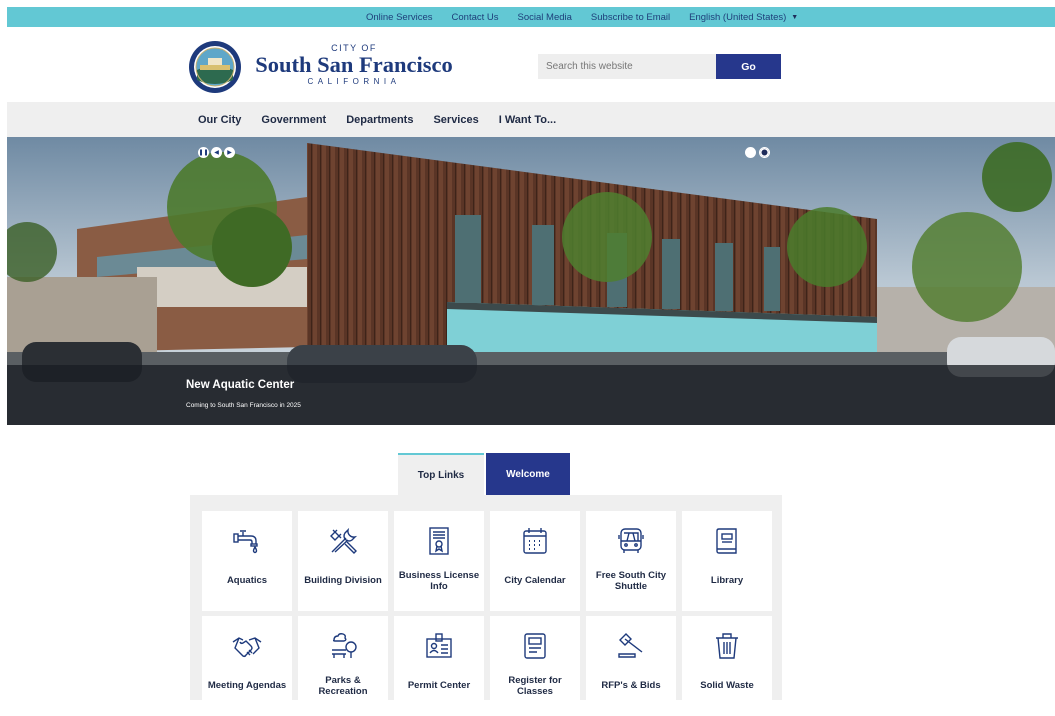  What do you see at coordinates (535, 561) in the screenshot?
I see `tile-city-calendar: City Calendar` at bounding box center [535, 561].